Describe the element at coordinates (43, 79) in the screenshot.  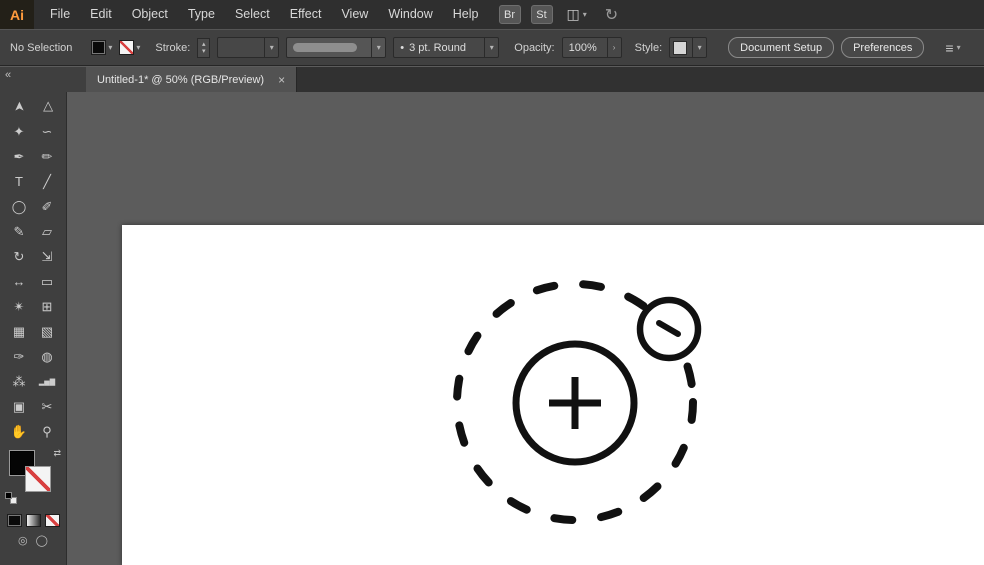
I see `panel-collapse-zone: «` at that location.